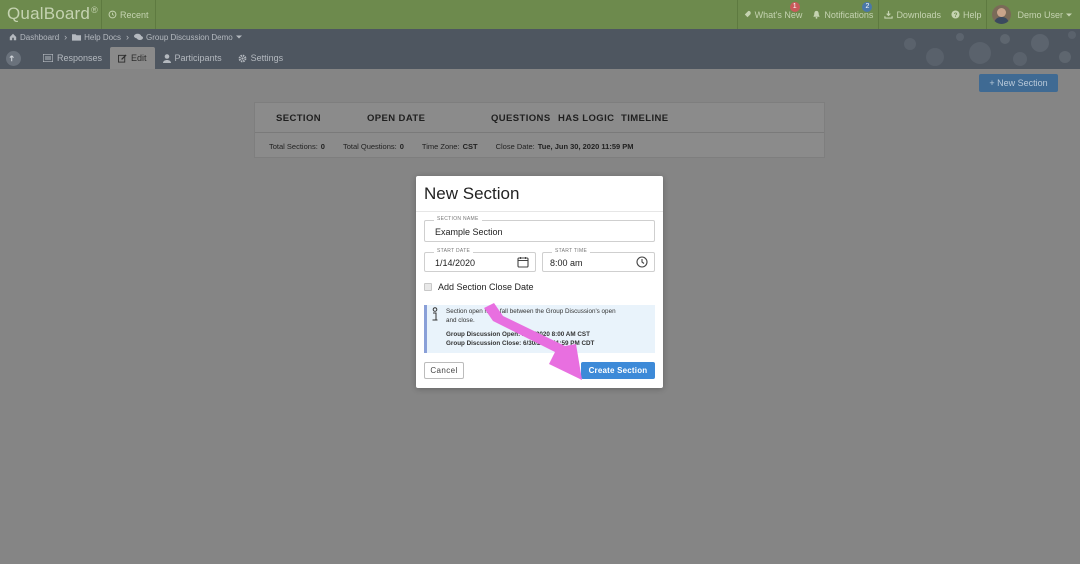 This screenshot has width=1080, height=564. I want to click on user-icon, so click(166, 58).